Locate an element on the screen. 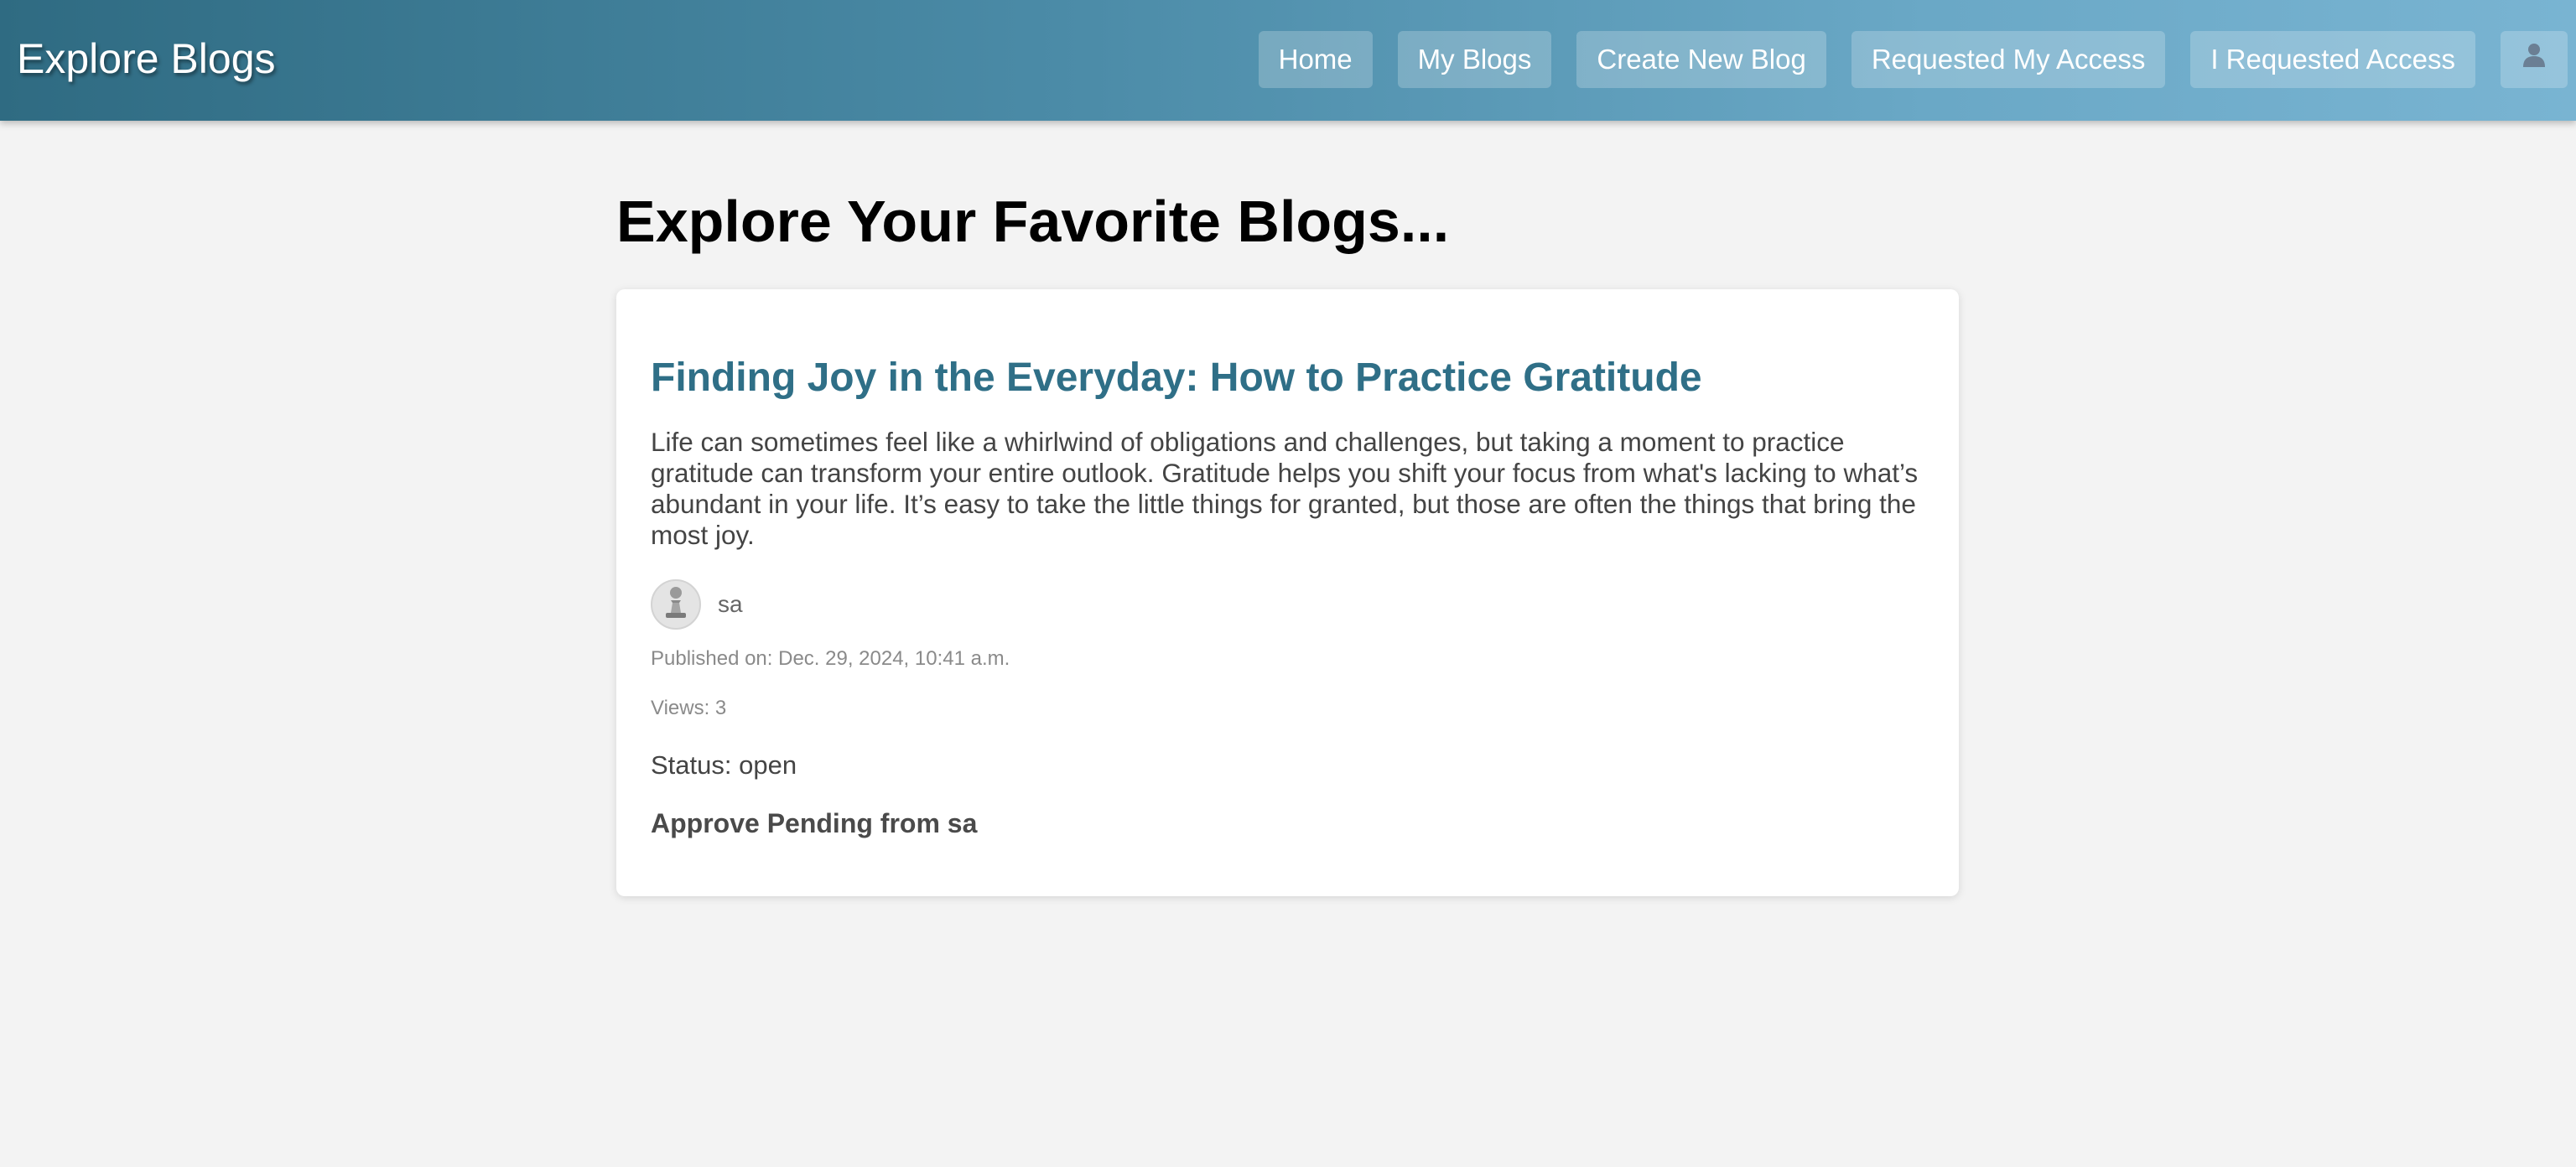  nav-i-requested-access-button: I Requested Access is located at coordinates (2332, 59).